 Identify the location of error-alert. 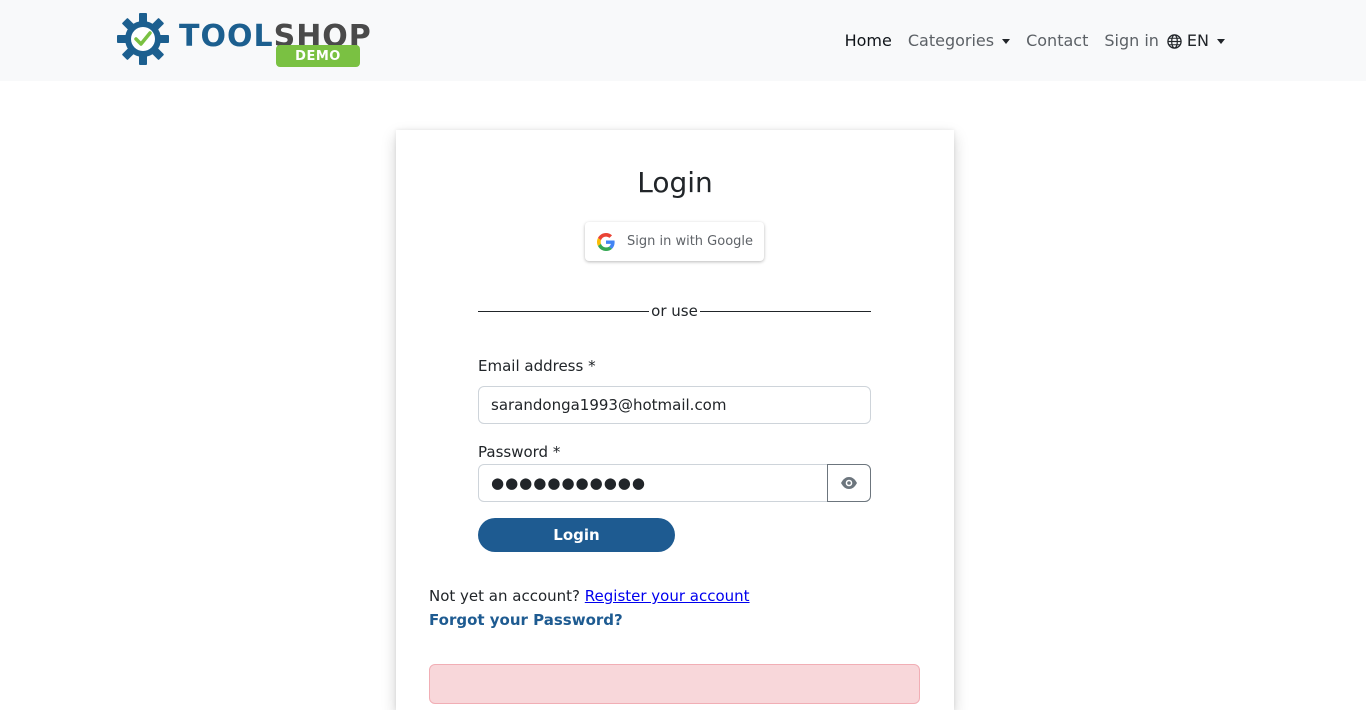
(674, 684).